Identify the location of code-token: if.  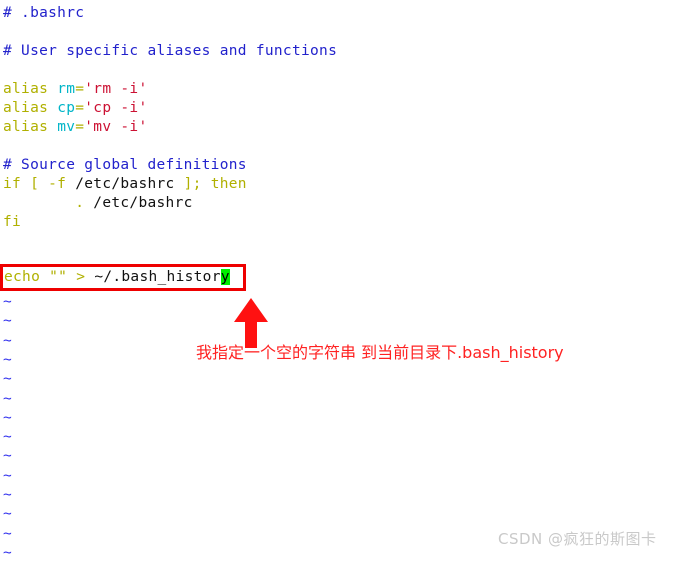
(17, 184).